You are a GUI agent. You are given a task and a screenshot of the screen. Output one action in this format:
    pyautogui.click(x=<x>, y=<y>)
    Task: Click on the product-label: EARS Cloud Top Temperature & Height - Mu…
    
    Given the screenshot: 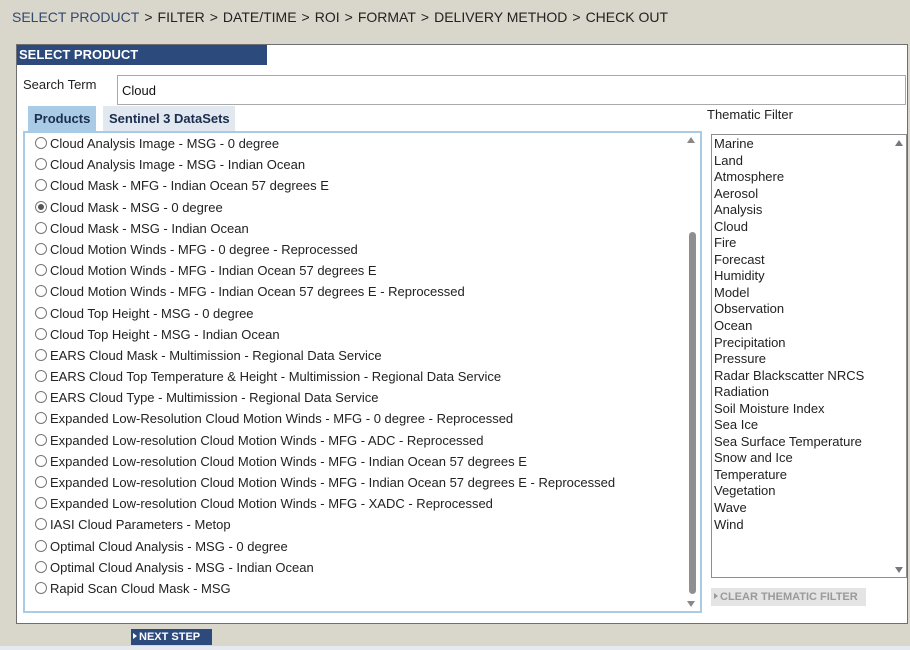 What is the action you would take?
    pyautogui.click(x=276, y=377)
    